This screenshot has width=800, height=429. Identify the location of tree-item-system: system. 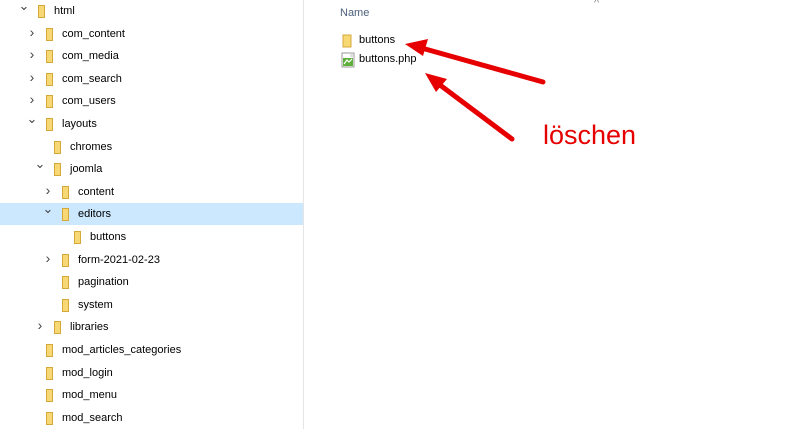
(151, 305).